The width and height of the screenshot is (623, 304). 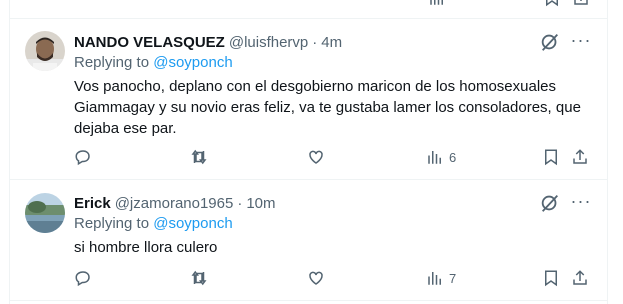 What do you see at coordinates (453, 157) in the screenshot?
I see `views-count: 6` at bounding box center [453, 157].